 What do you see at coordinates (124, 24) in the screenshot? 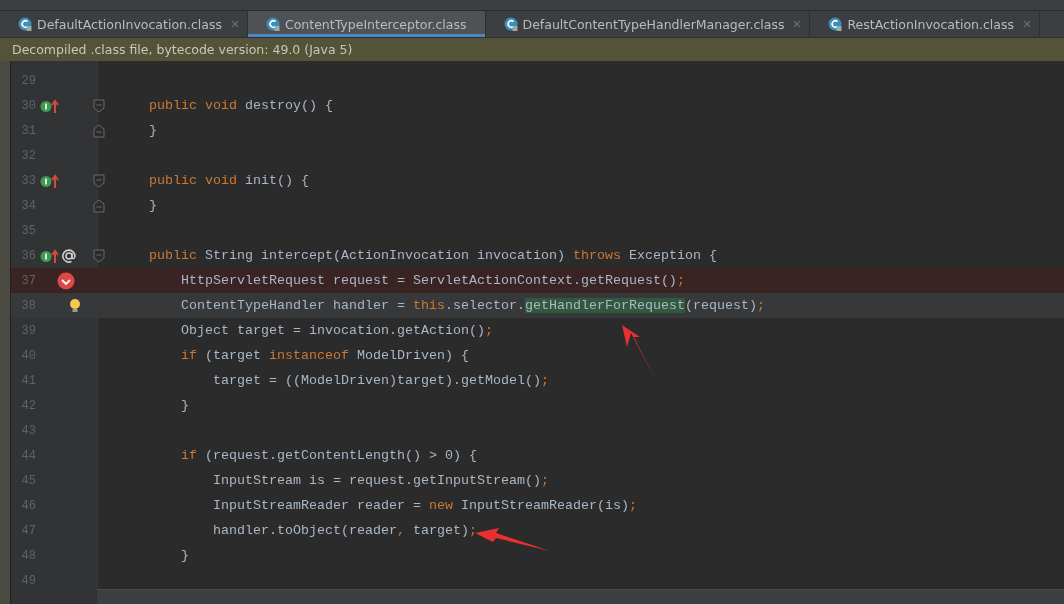
I see `file-tab: DefaultActionInvocation.class` at bounding box center [124, 24].